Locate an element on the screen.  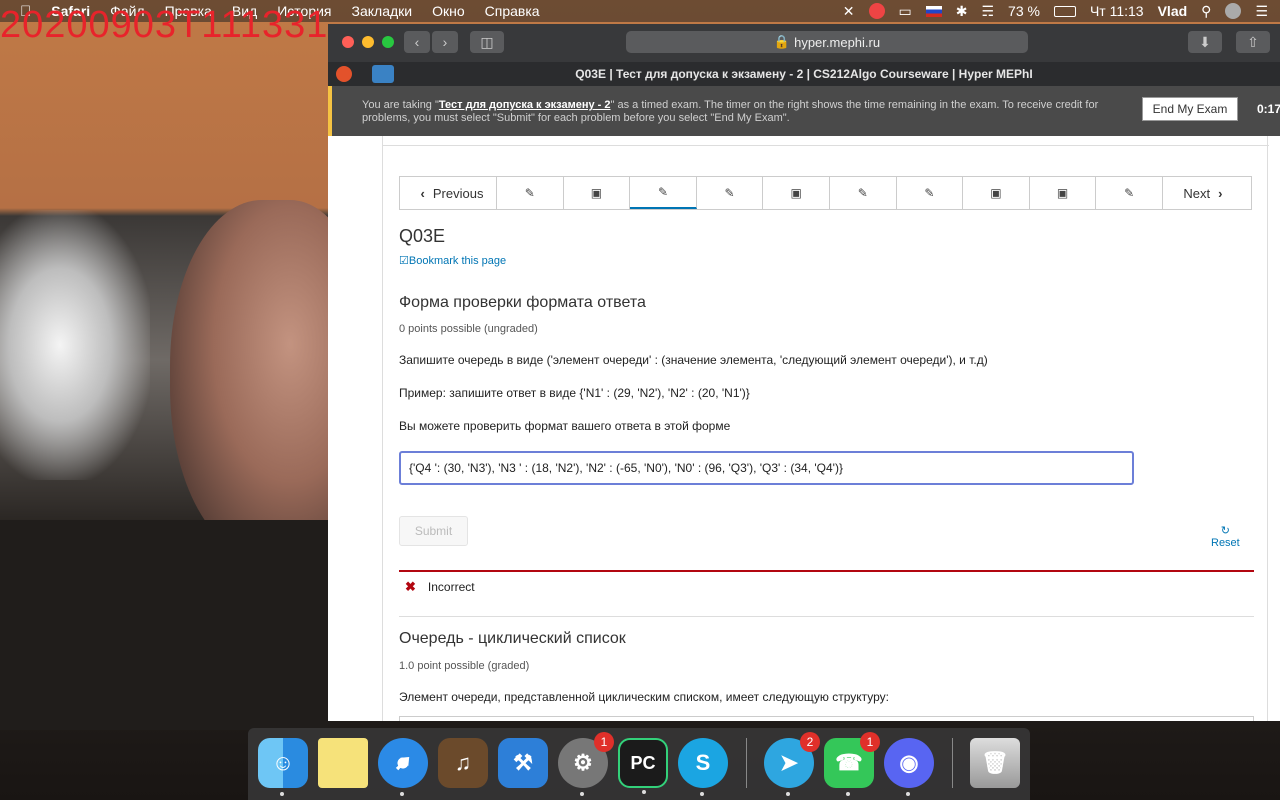
lock-icon: 🔒 is located at coordinates (782, 41).